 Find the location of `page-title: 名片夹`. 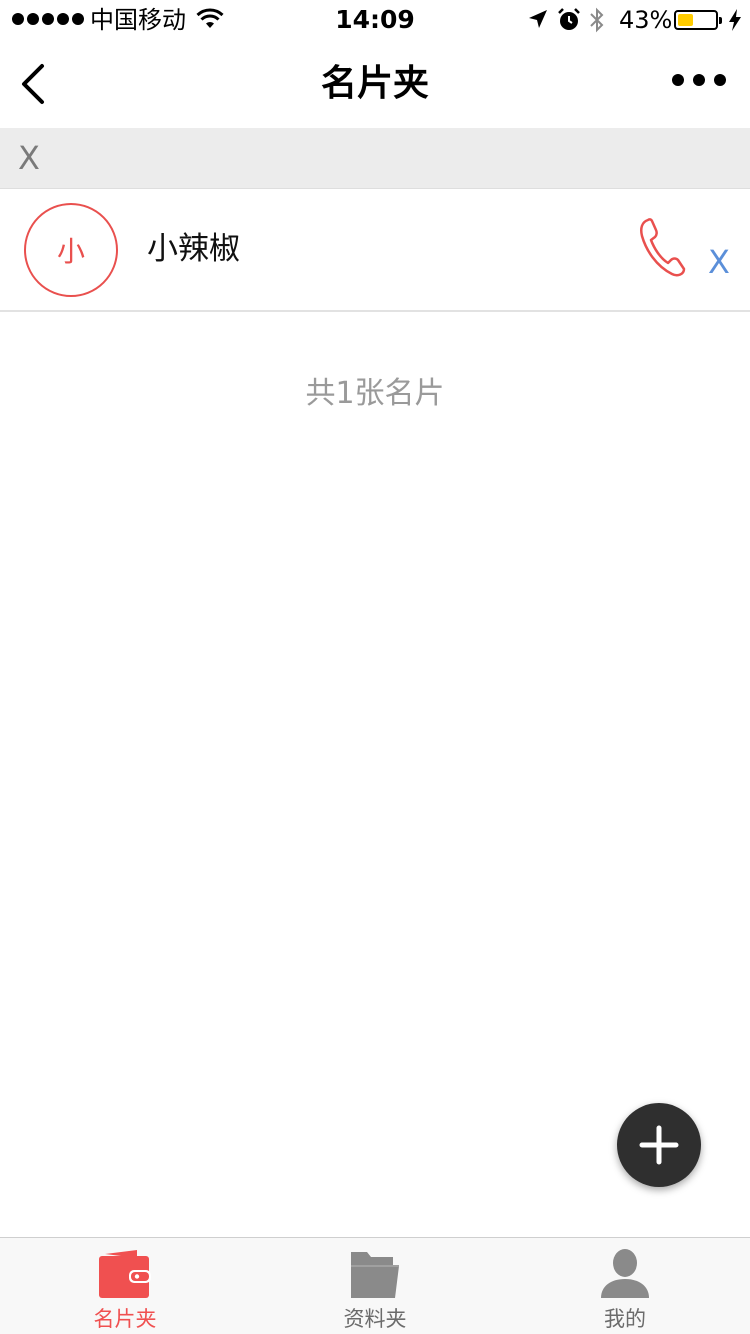

page-title: 名片夹 is located at coordinates (374, 83).